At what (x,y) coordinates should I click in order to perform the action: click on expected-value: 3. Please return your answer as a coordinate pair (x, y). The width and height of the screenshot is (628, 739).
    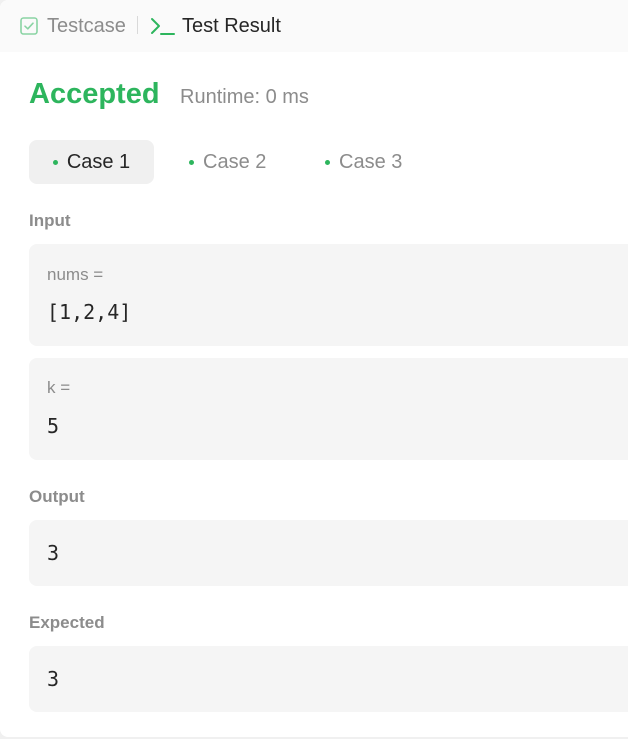
    Looking at the image, I should click on (53, 679).